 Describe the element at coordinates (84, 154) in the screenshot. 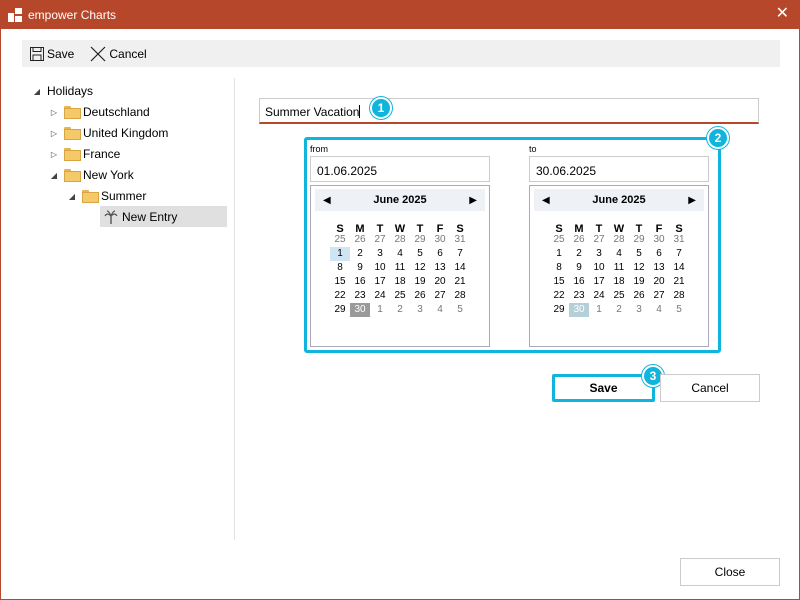

I see `tree-node-france: ▷ France` at that location.